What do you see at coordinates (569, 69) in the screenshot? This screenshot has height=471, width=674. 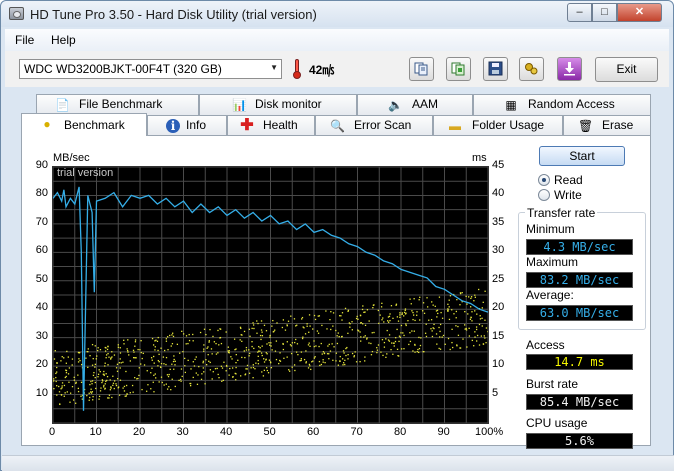 I see `download-button` at bounding box center [569, 69].